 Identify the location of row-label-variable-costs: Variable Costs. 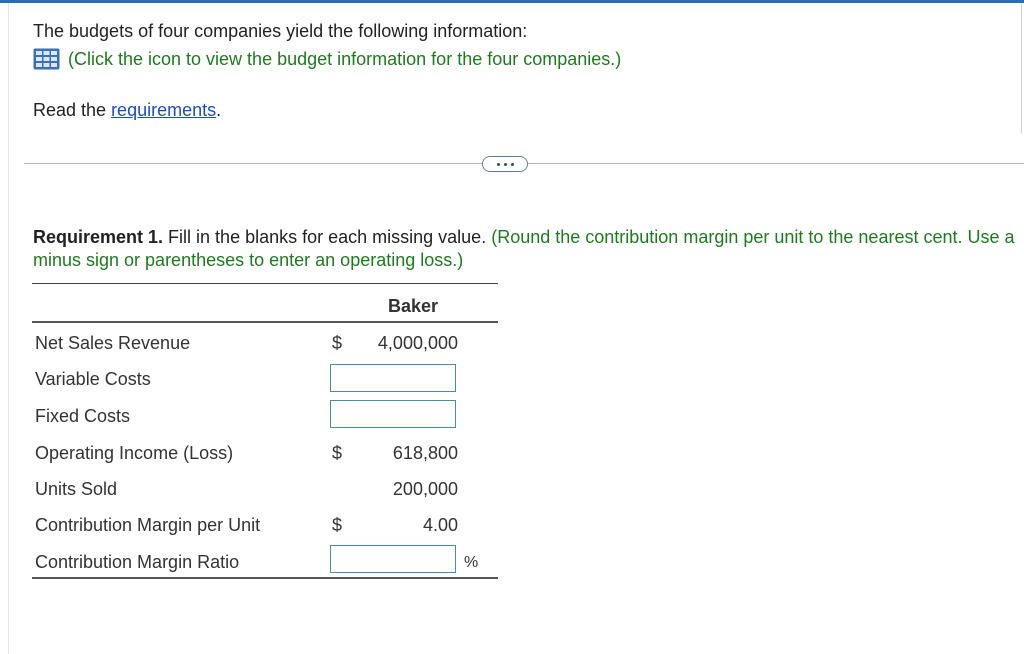
(93, 379).